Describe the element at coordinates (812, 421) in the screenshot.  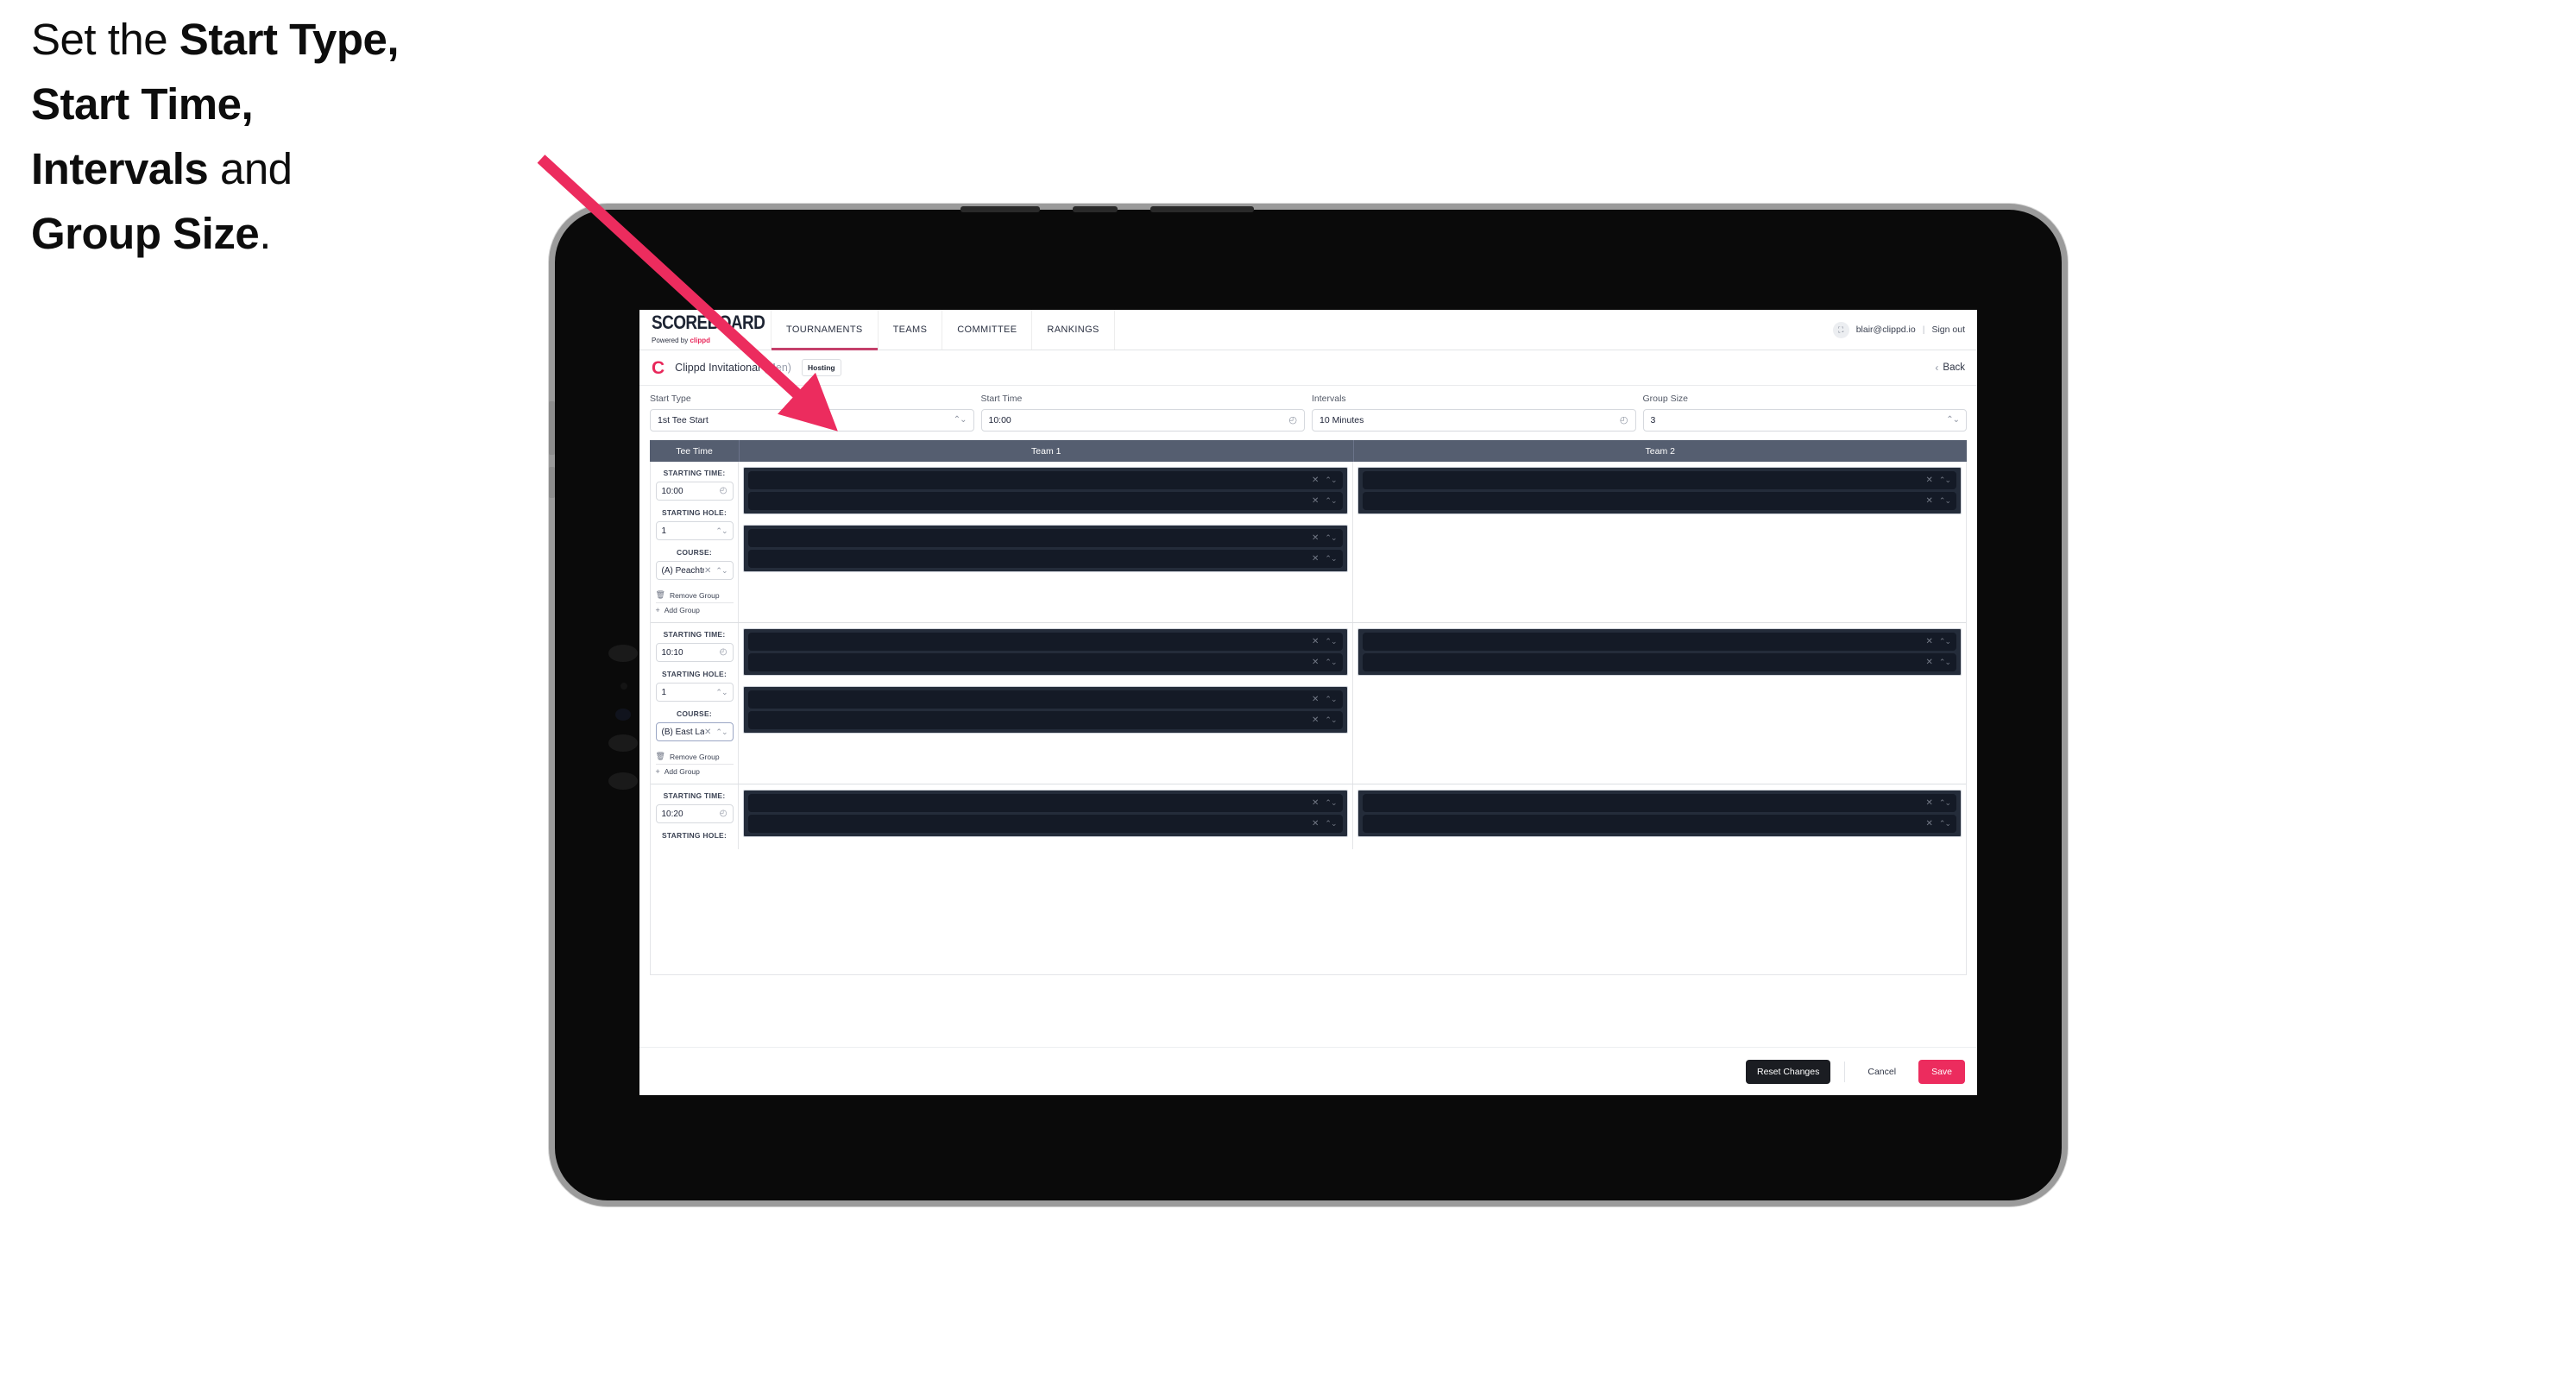
I see `start-type-select: 1st Tee Start ⌃⌄` at that location.